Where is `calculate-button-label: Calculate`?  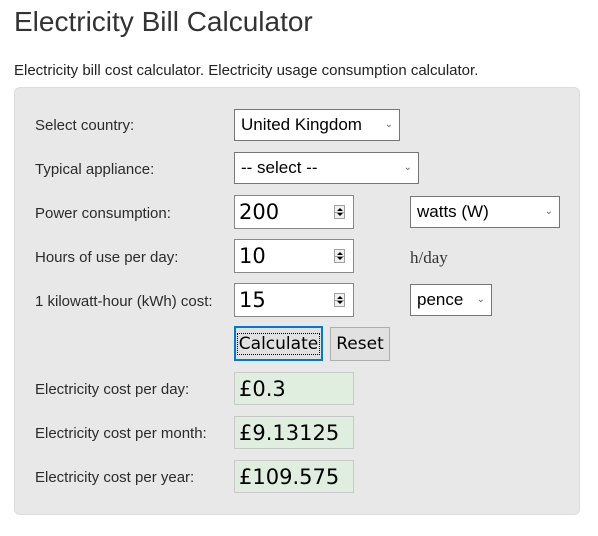 calculate-button-label: Calculate is located at coordinates (278, 343).